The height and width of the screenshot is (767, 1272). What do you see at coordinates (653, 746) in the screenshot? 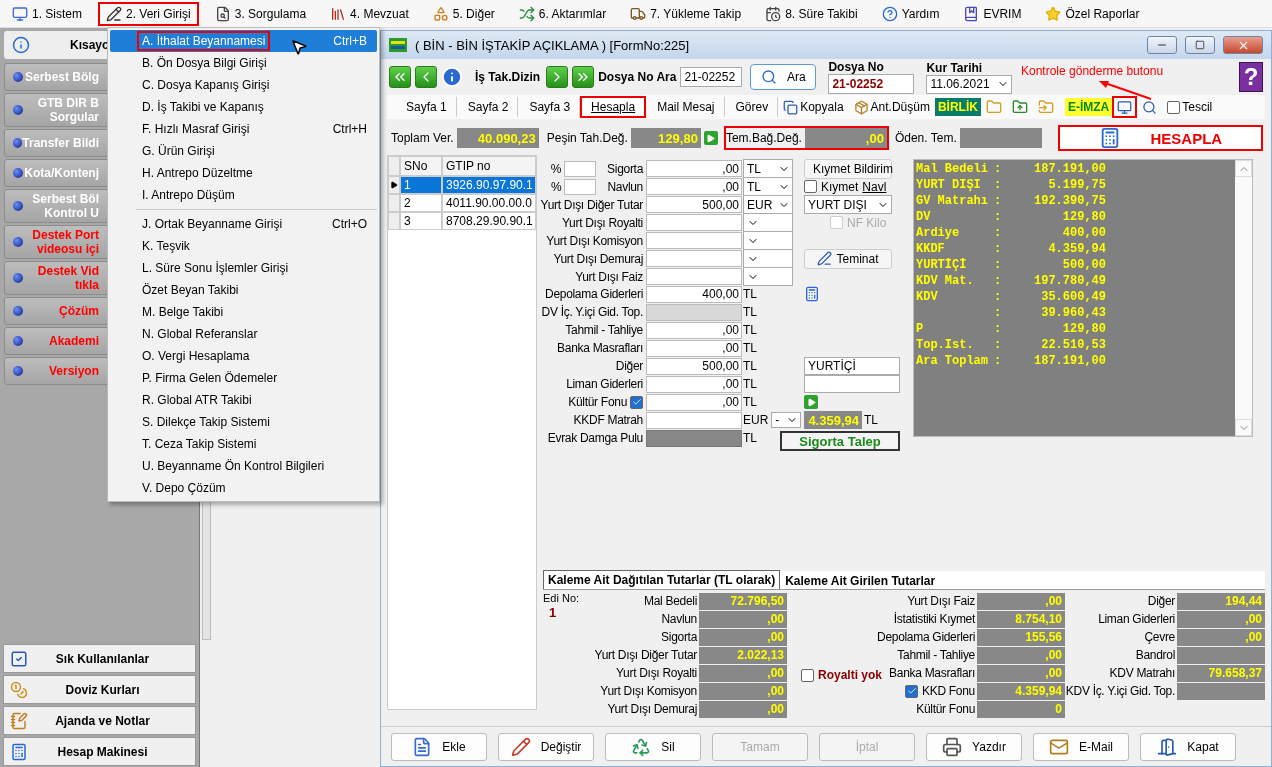
I see `action-button: Sil` at bounding box center [653, 746].